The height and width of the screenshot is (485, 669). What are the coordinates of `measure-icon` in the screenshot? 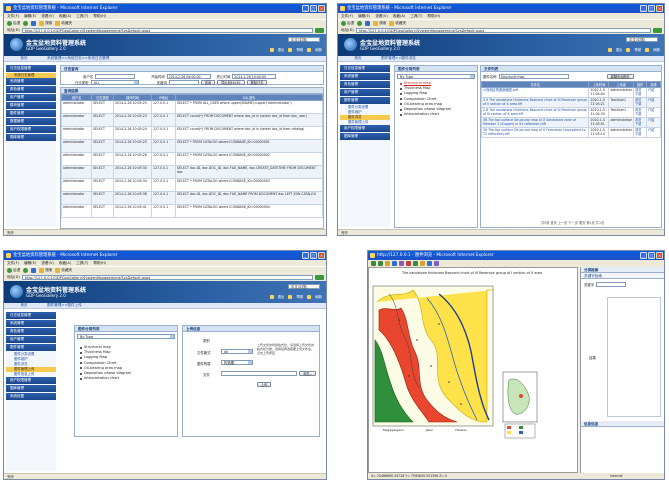 It's located at (401, 263).